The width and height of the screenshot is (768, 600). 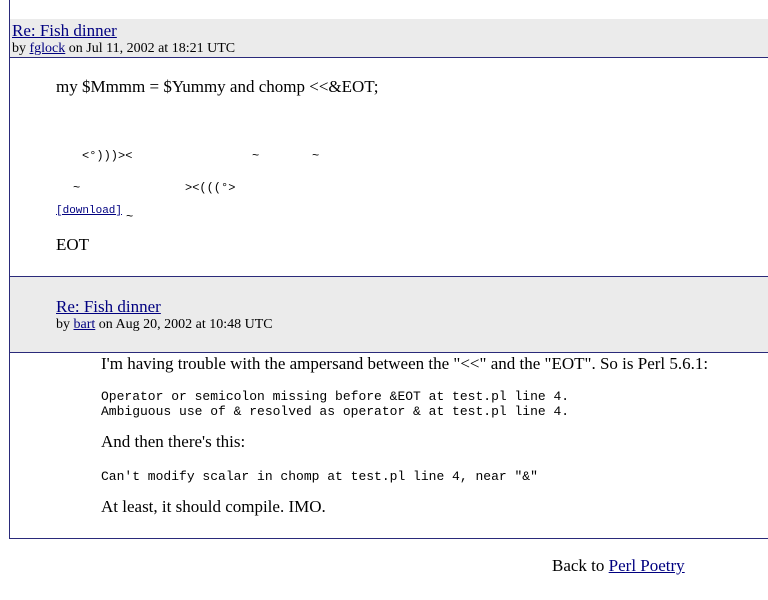 What do you see at coordinates (388, 10) in the screenshot?
I see `top-frame-edge` at bounding box center [388, 10].